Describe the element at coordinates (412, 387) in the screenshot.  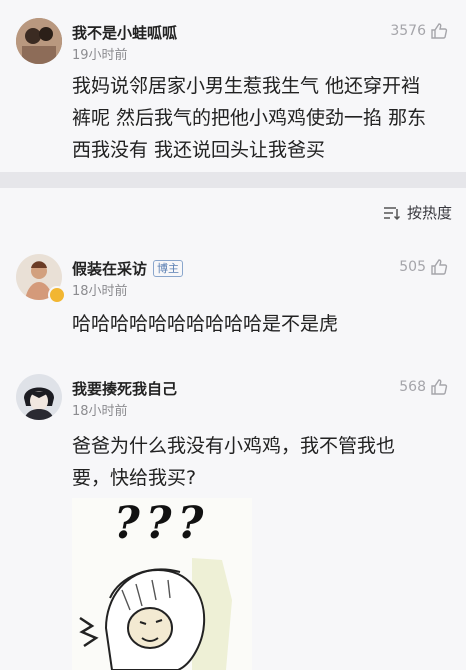
I see `like-count: 568` at that location.